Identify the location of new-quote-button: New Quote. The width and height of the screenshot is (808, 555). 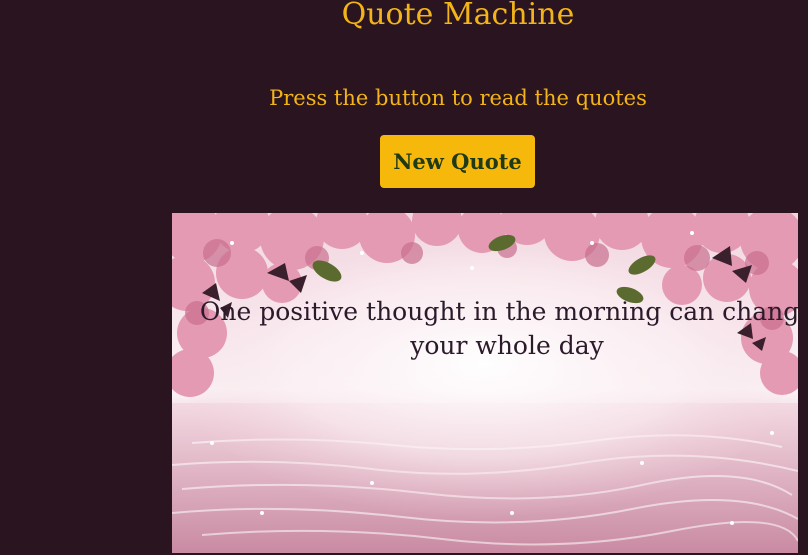
(457, 161).